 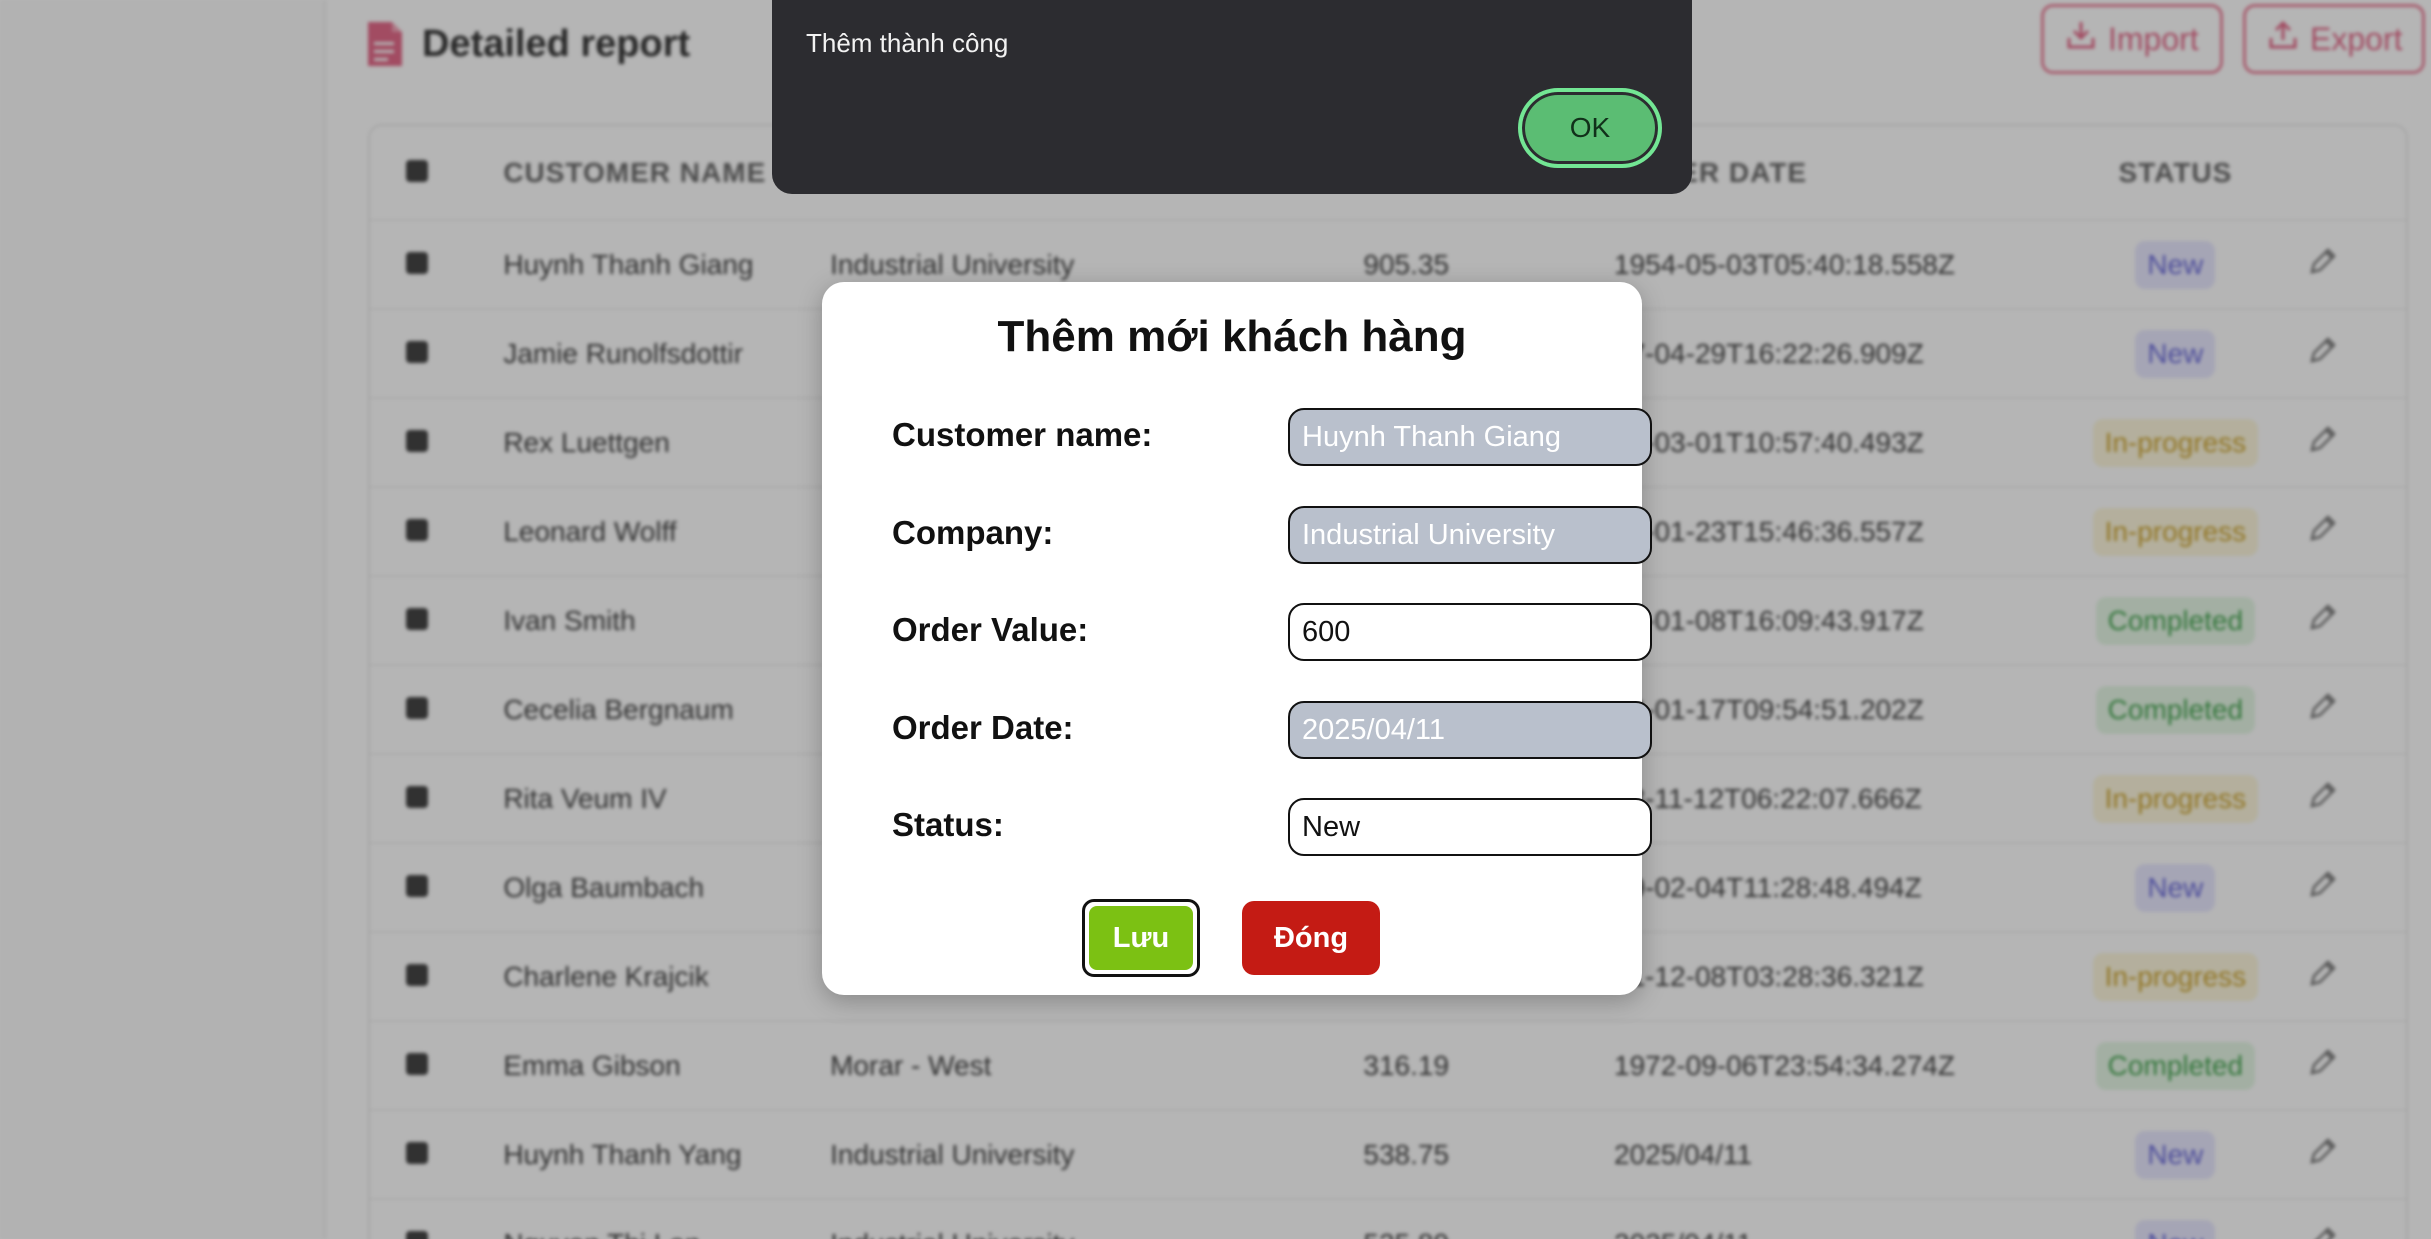 I want to click on order-value-row: Order Value:, so click(x=1272, y=633).